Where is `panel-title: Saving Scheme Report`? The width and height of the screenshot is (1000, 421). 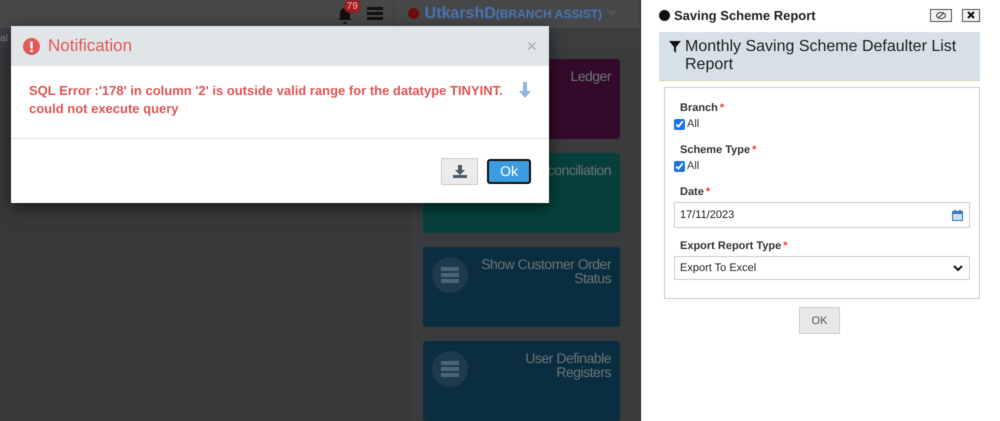 panel-title: Saving Scheme Report is located at coordinates (745, 15).